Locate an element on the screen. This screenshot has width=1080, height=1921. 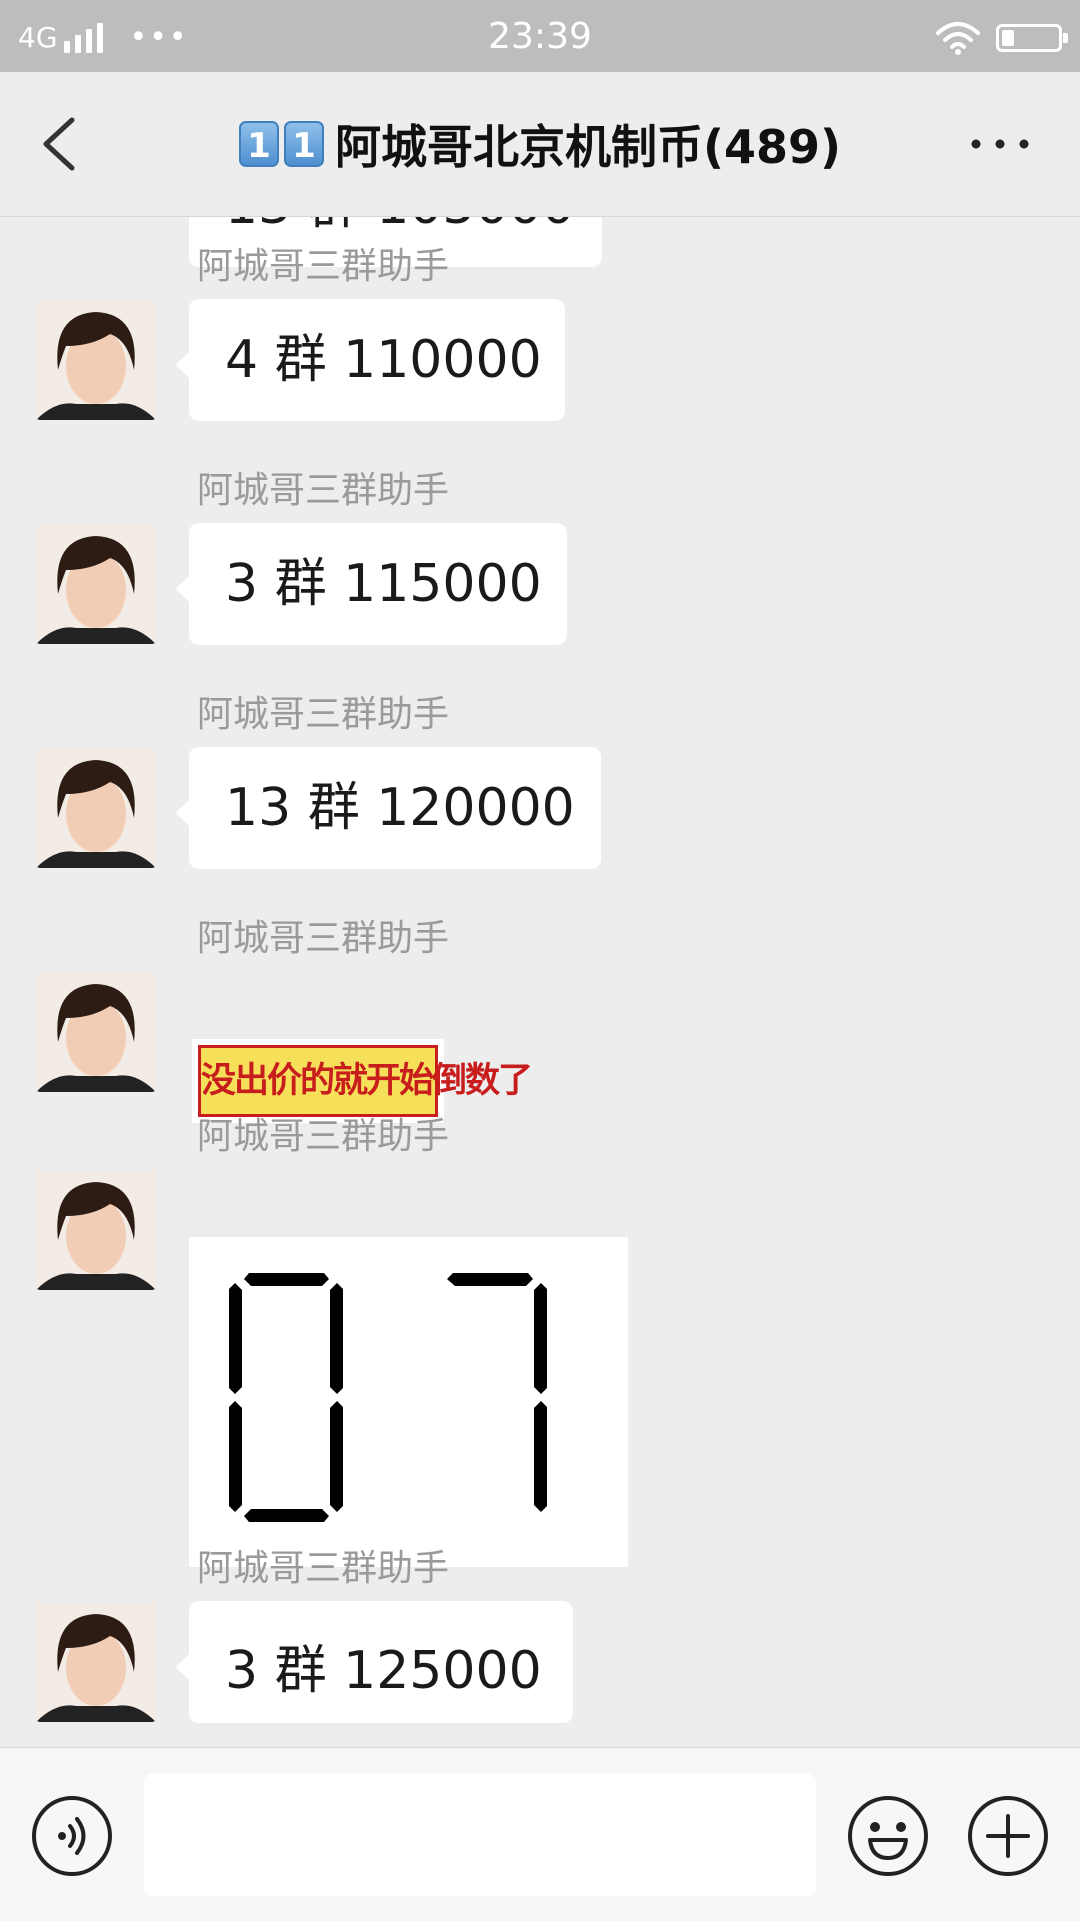
status-bar: 4G ••• 23:39 is located at coordinates (540, 36).